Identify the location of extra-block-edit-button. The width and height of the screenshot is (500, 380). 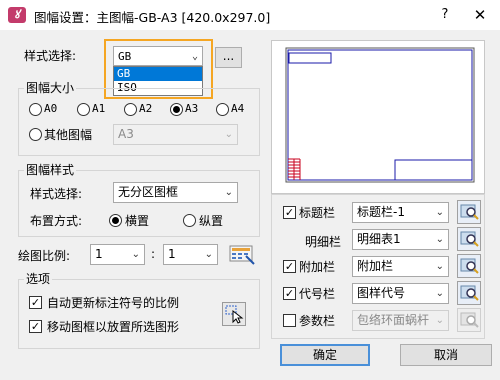
(469, 266).